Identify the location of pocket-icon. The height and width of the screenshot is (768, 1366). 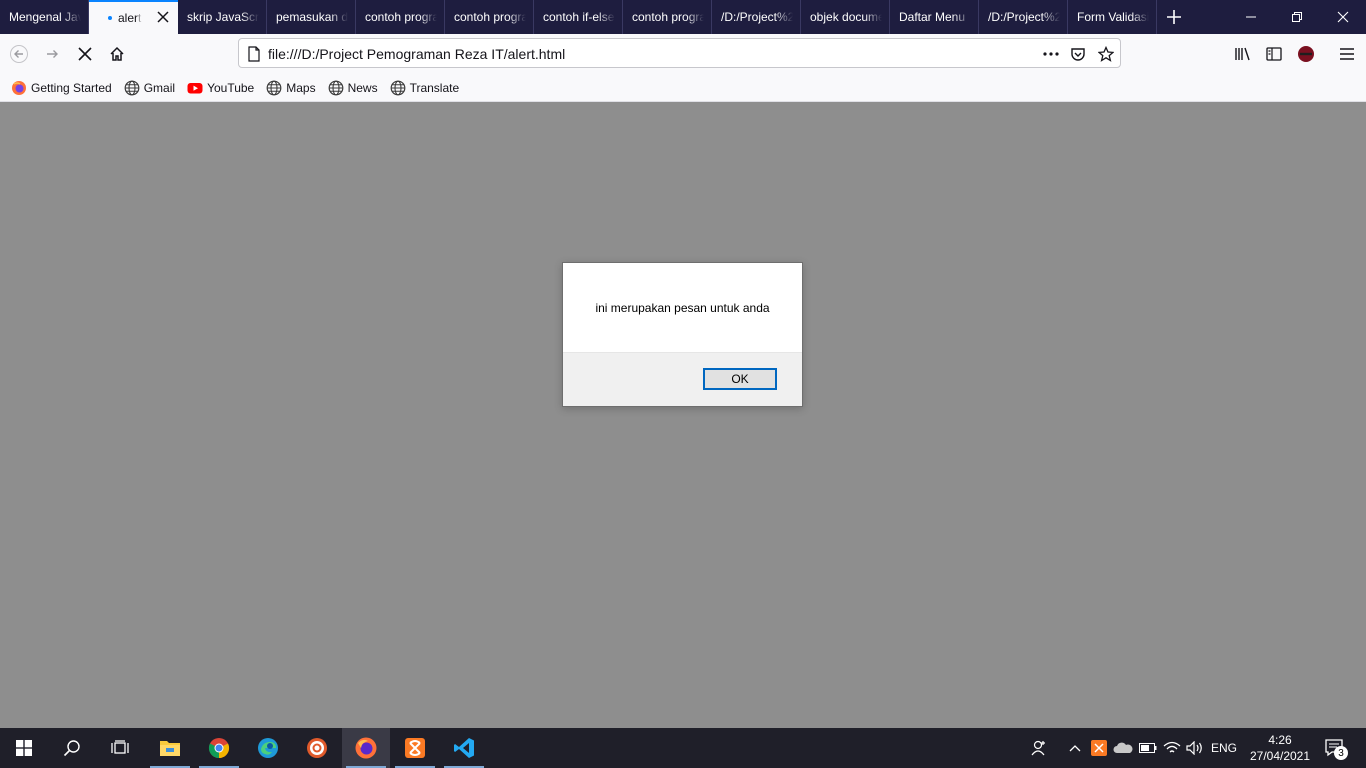
(1078, 54).